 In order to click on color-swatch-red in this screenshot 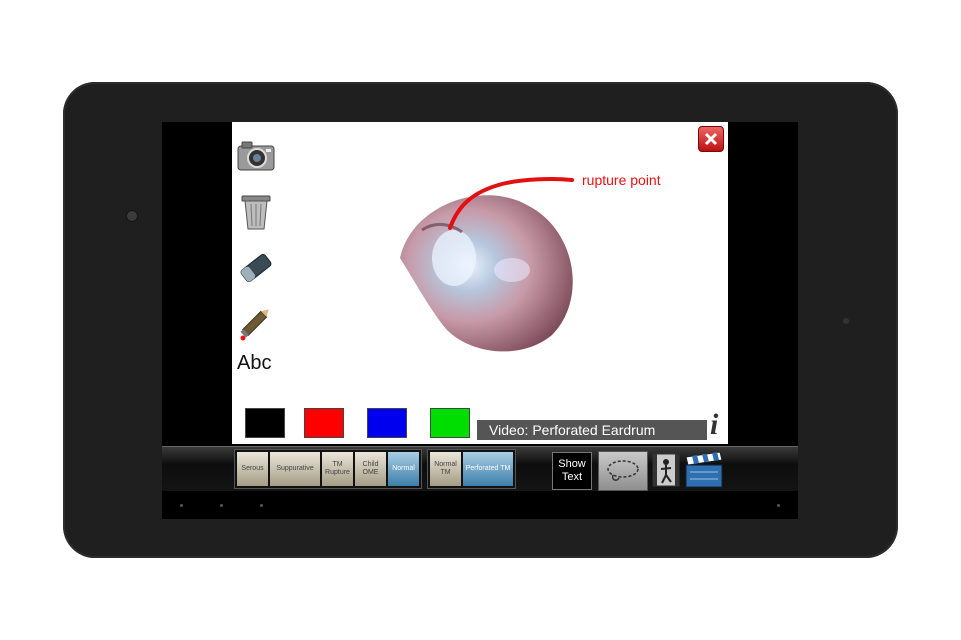, I will do `click(324, 423)`.